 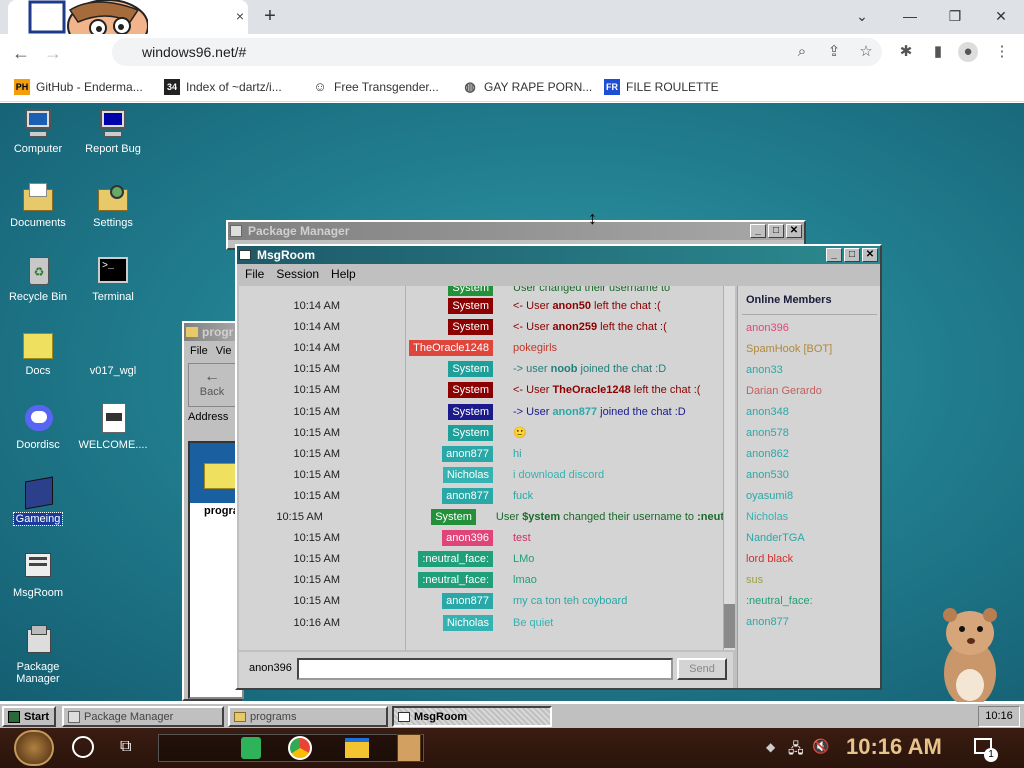 I want to click on chrome-icon, so click(x=300, y=748).